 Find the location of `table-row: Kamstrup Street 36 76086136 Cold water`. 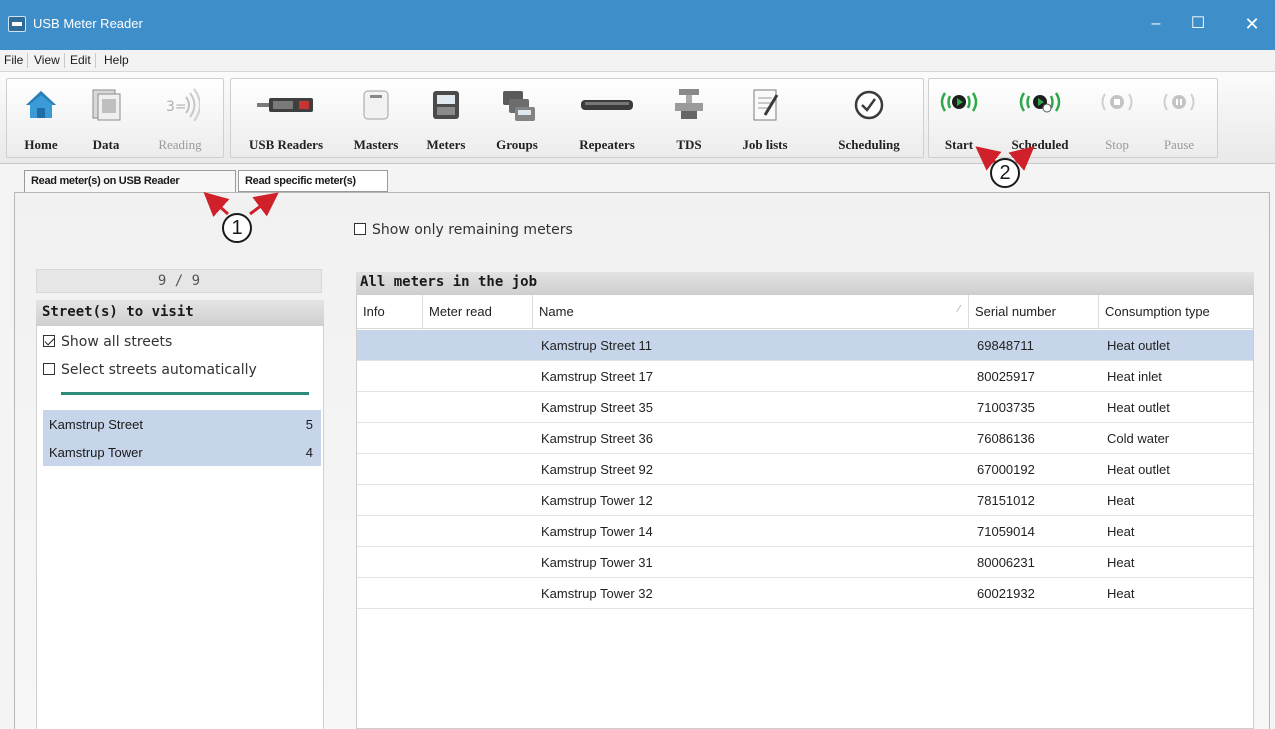

table-row: Kamstrup Street 36 76086136 Cold water is located at coordinates (805, 438).